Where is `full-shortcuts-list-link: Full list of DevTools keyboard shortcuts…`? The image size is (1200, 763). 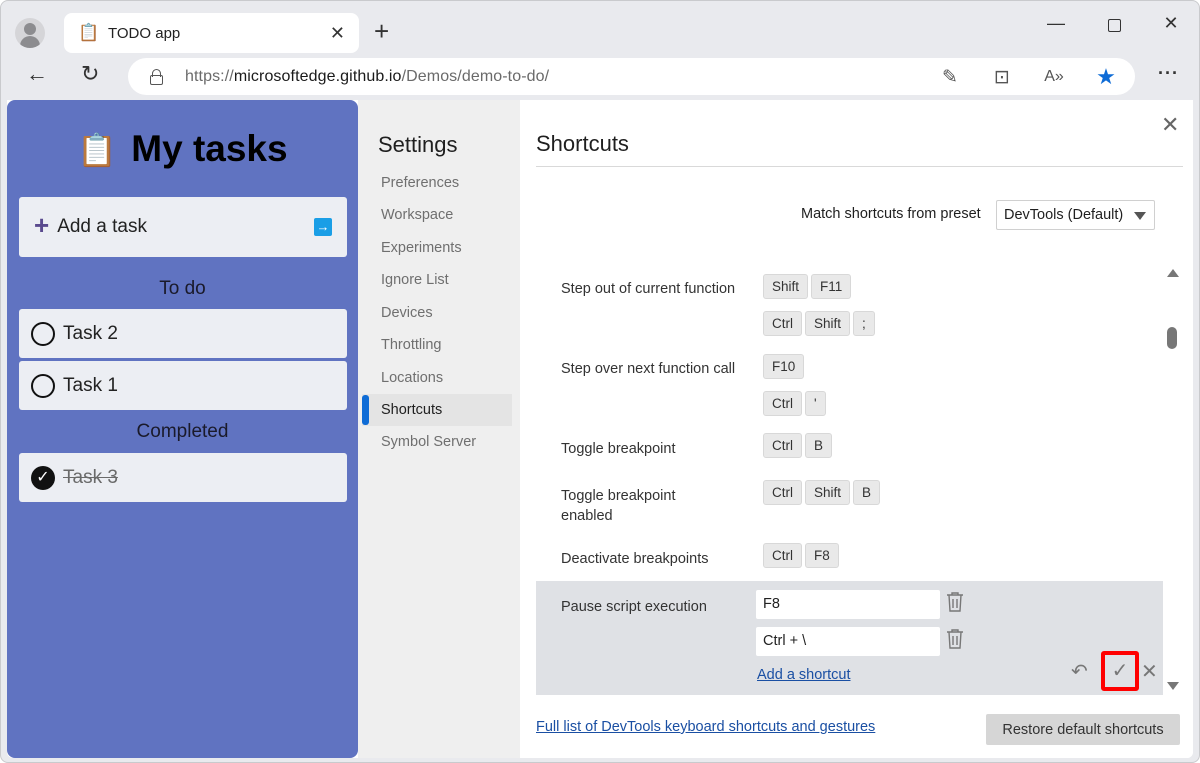 full-shortcuts-list-link: Full list of DevTools keyboard shortcuts… is located at coordinates (705, 727).